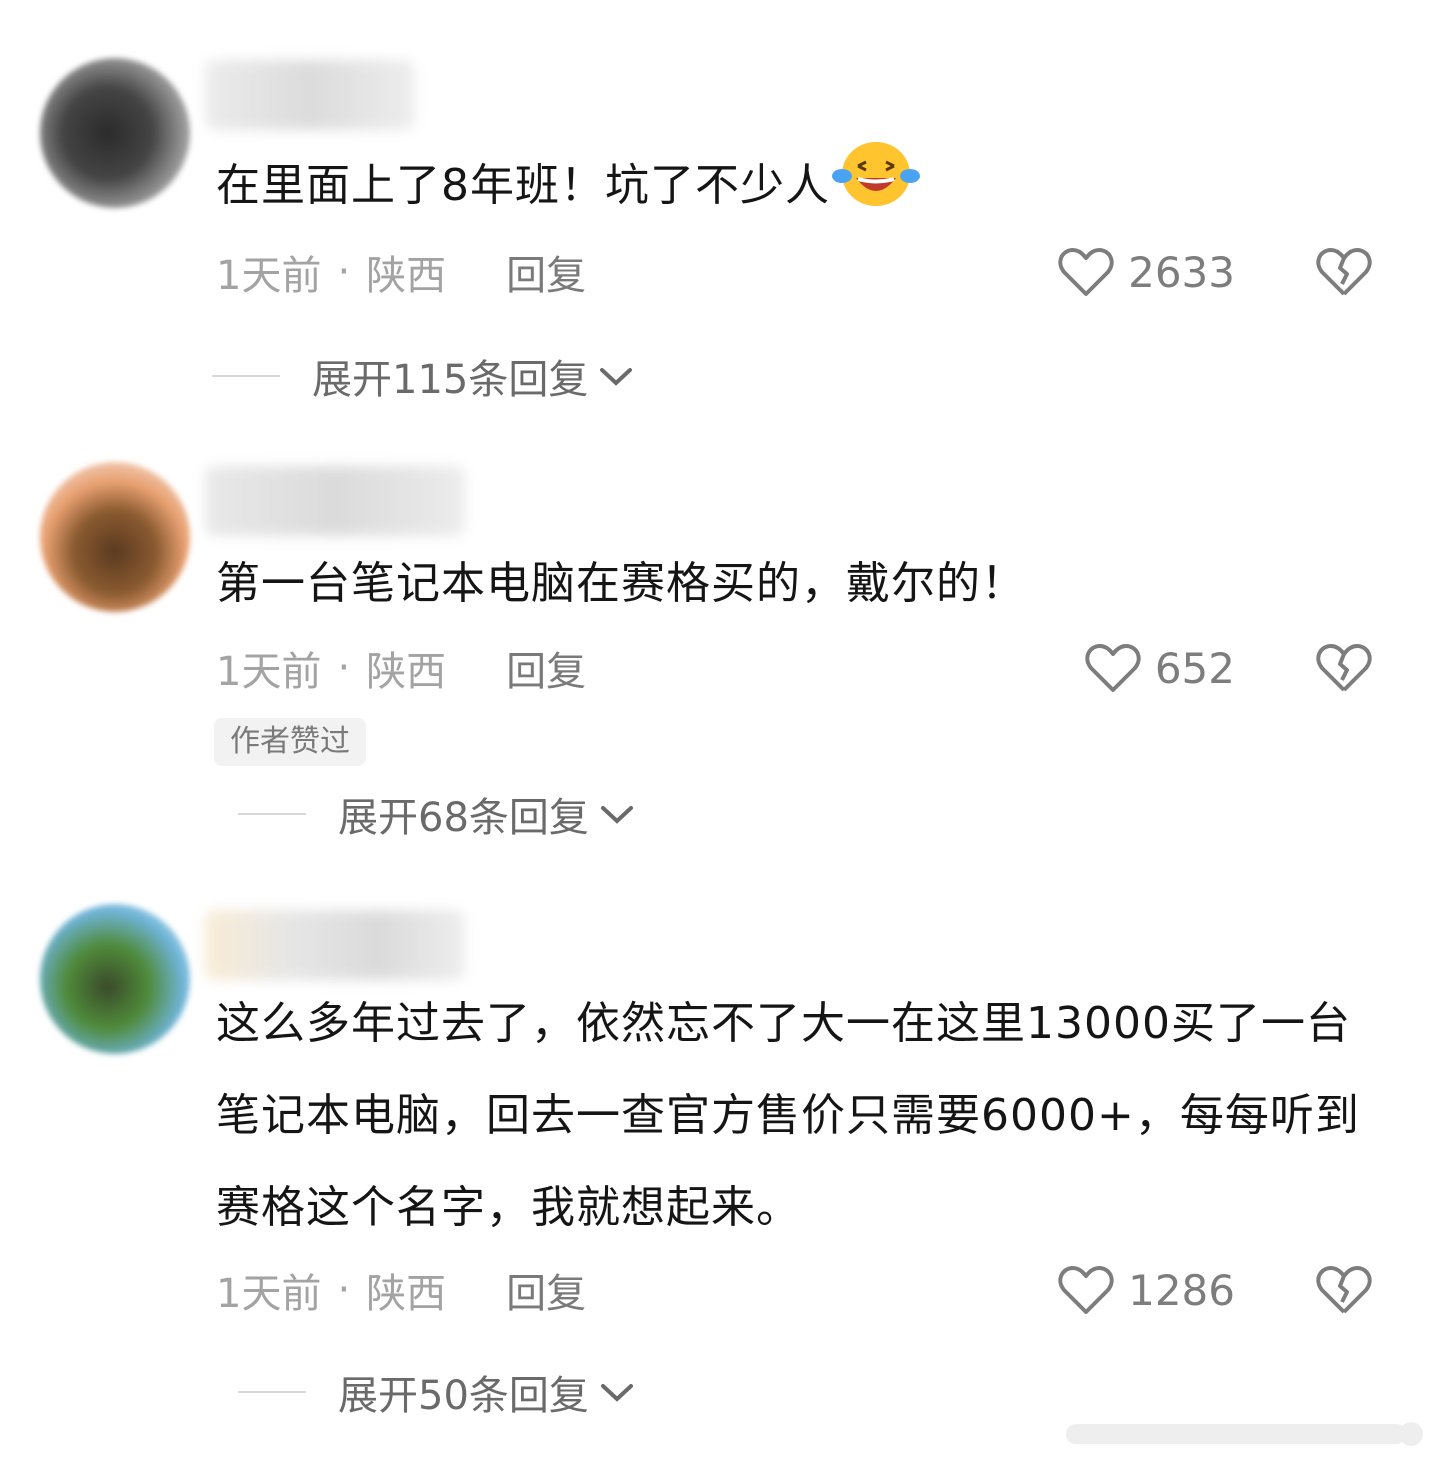 This screenshot has height=1474, width=1440. I want to click on comment-text: 第一台笔记本电脑在赛格买的，戴尔的！, so click(801, 584).